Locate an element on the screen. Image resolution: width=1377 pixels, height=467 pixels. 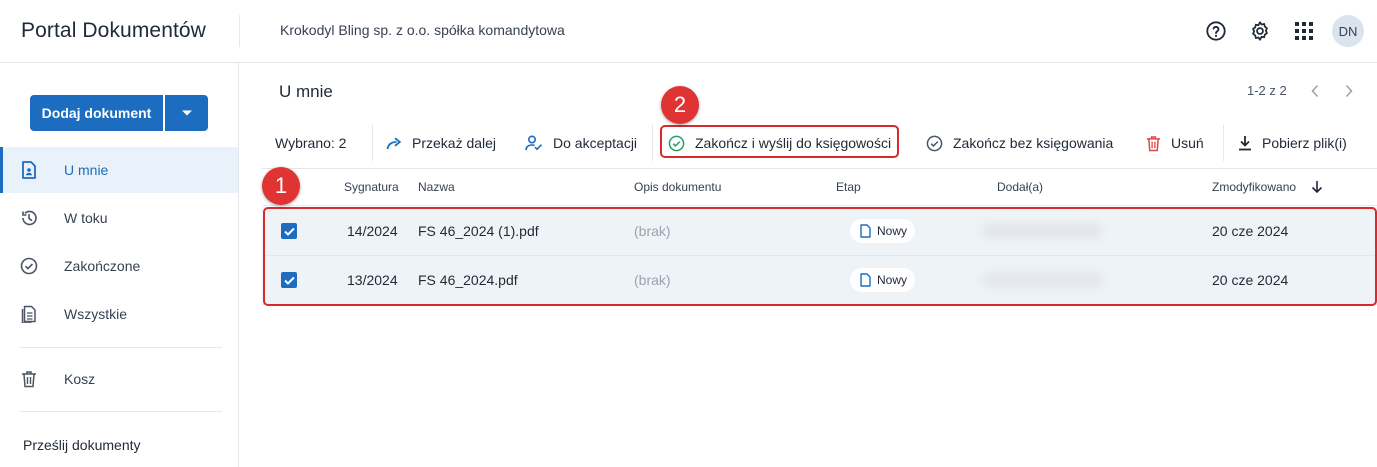
step-2-badge: 2 is located at coordinates (680, 105).